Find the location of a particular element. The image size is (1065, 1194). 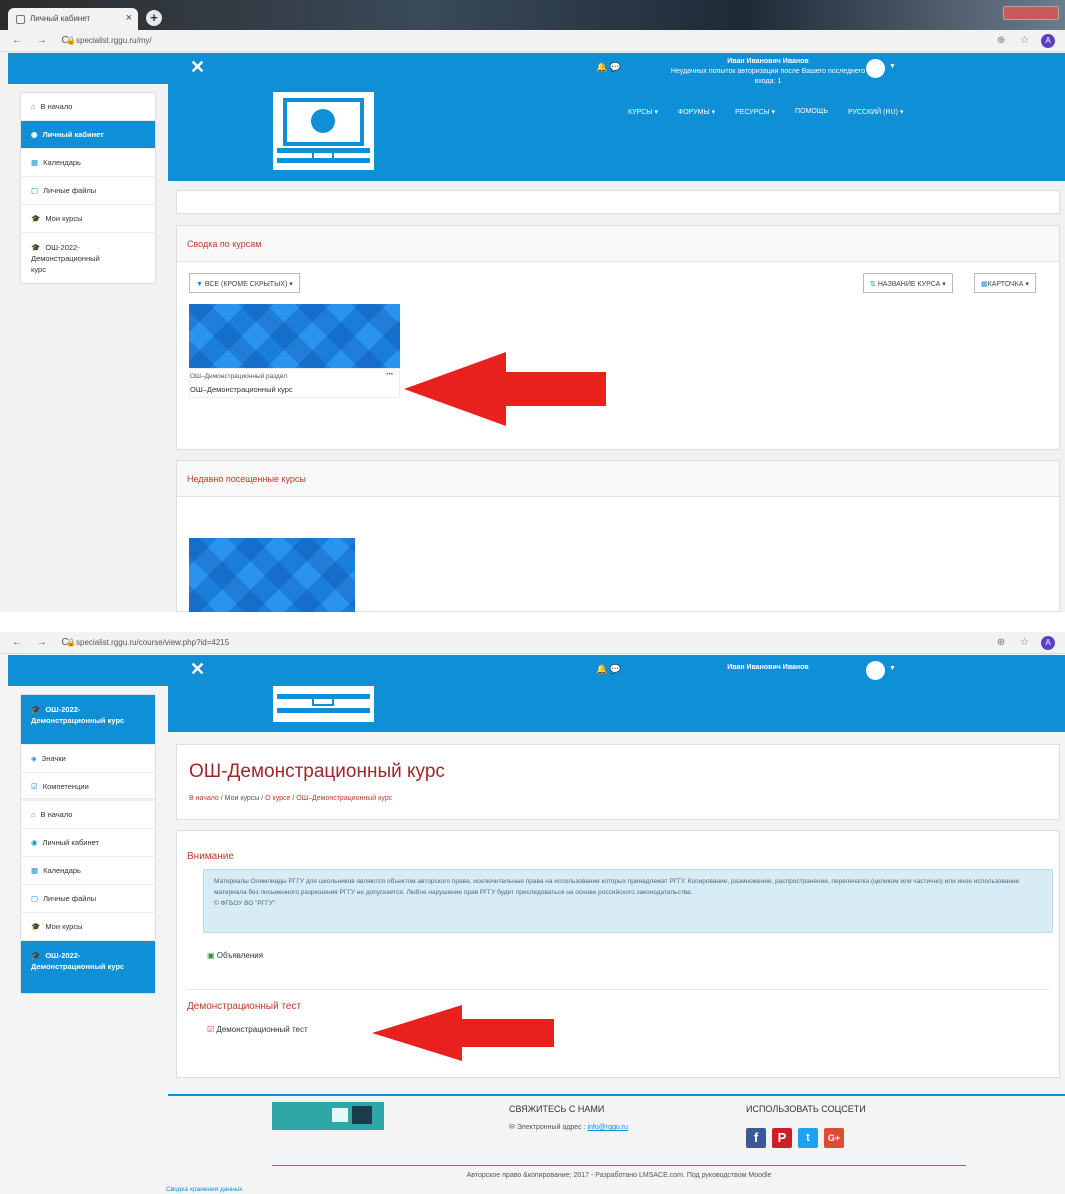

block-header: Недавно посещенные курсы is located at coordinates (618, 479).